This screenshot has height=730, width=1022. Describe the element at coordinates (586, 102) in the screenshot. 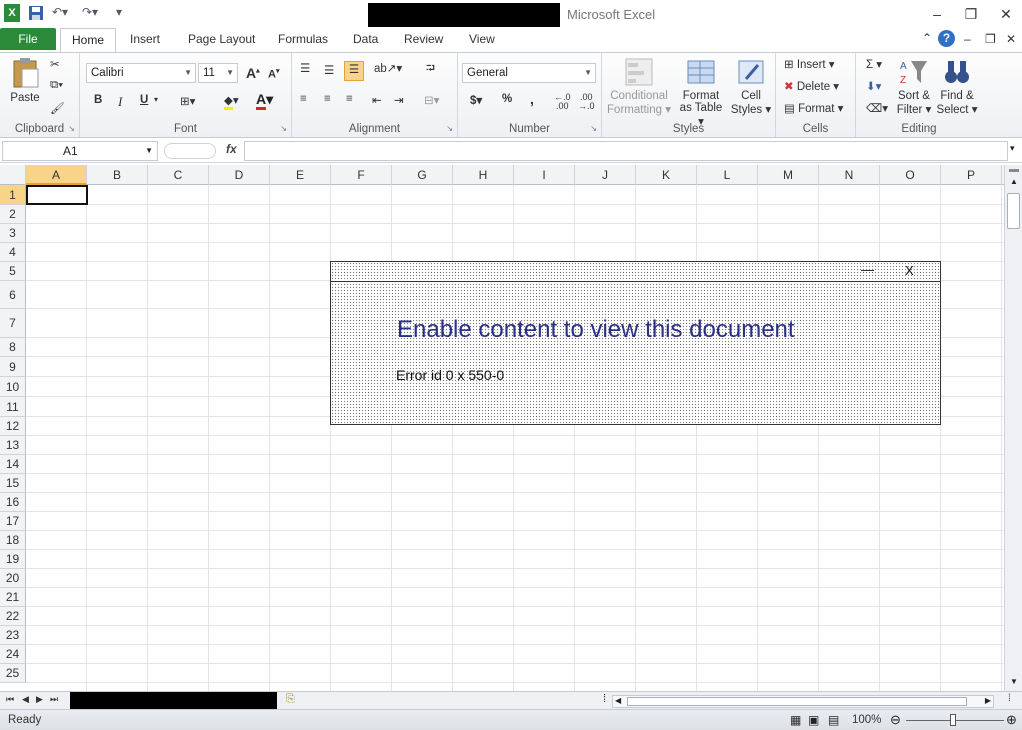

I see `decrease-decimal-icon: .00 →.0` at that location.